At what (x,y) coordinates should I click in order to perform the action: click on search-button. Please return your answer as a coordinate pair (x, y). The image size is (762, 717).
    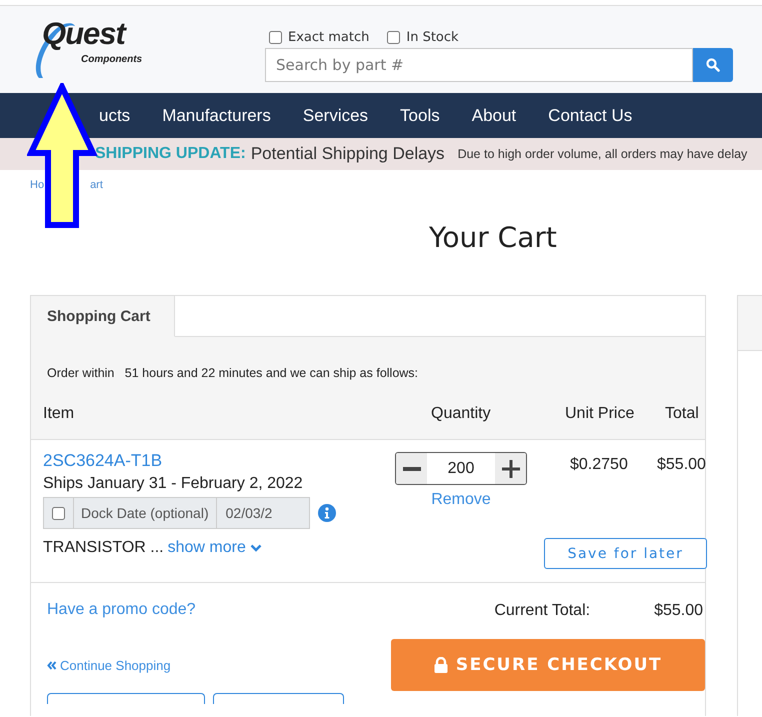
    Looking at the image, I should click on (713, 65).